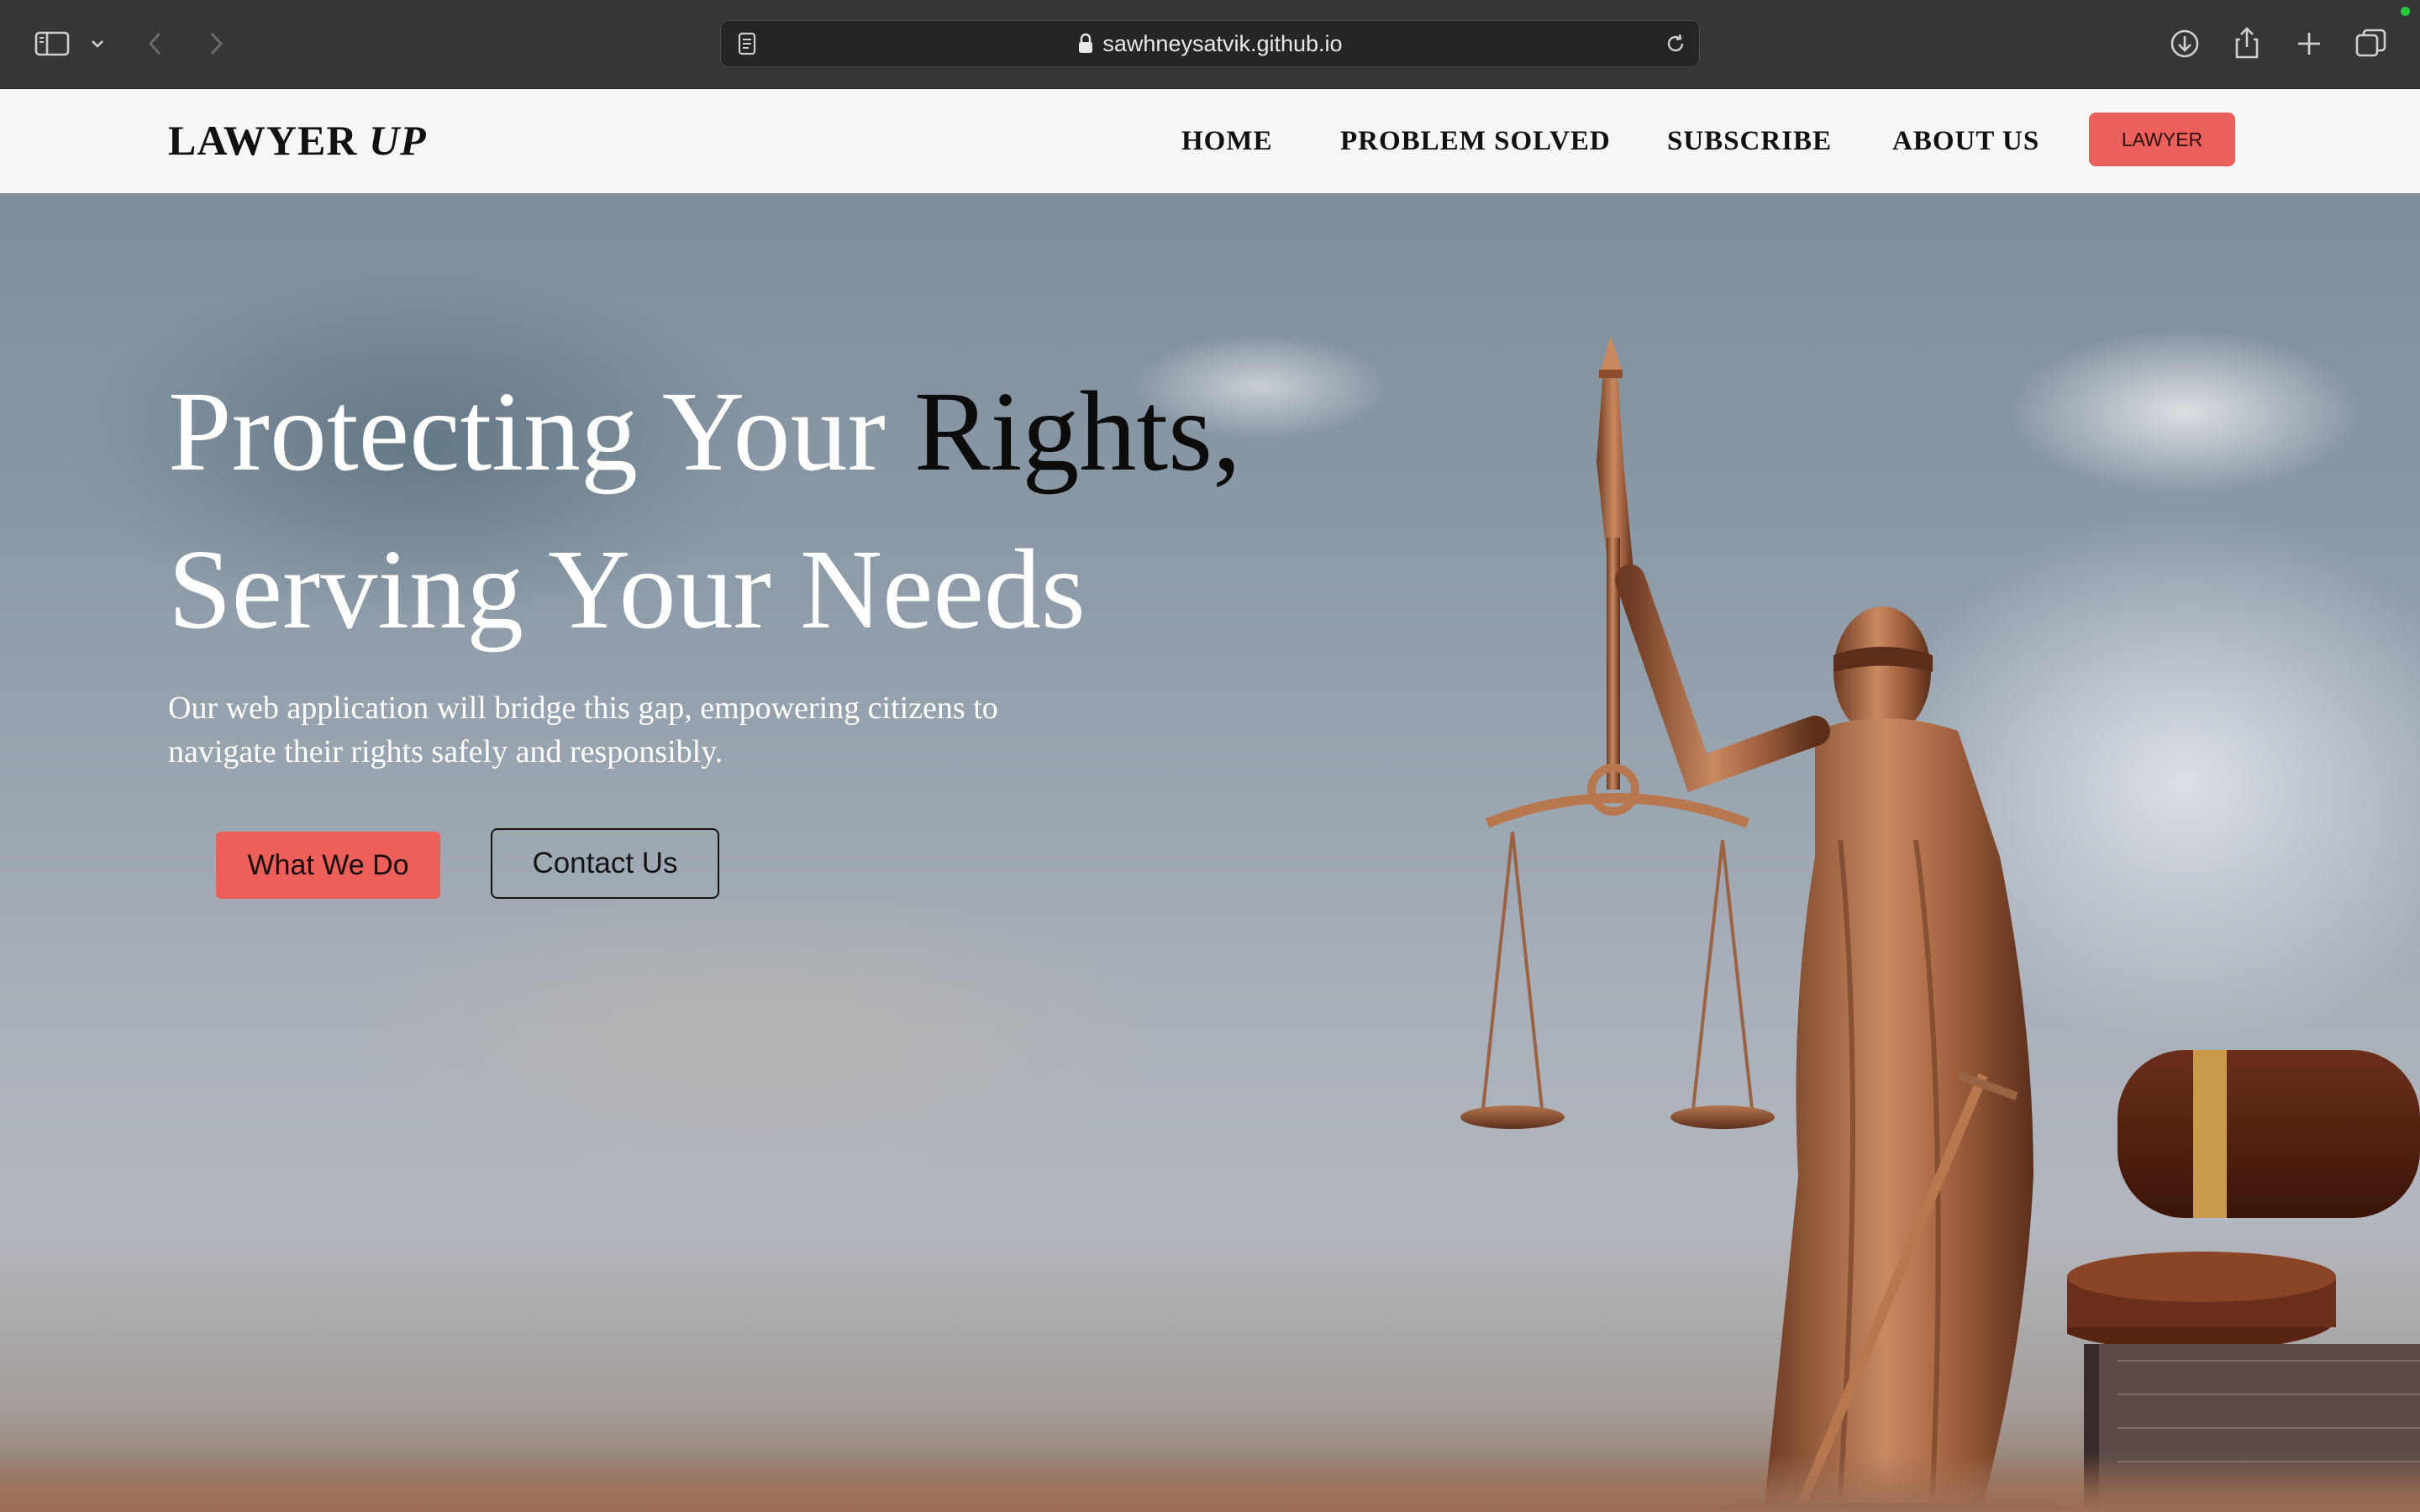  I want to click on share-icon, so click(2246, 43).